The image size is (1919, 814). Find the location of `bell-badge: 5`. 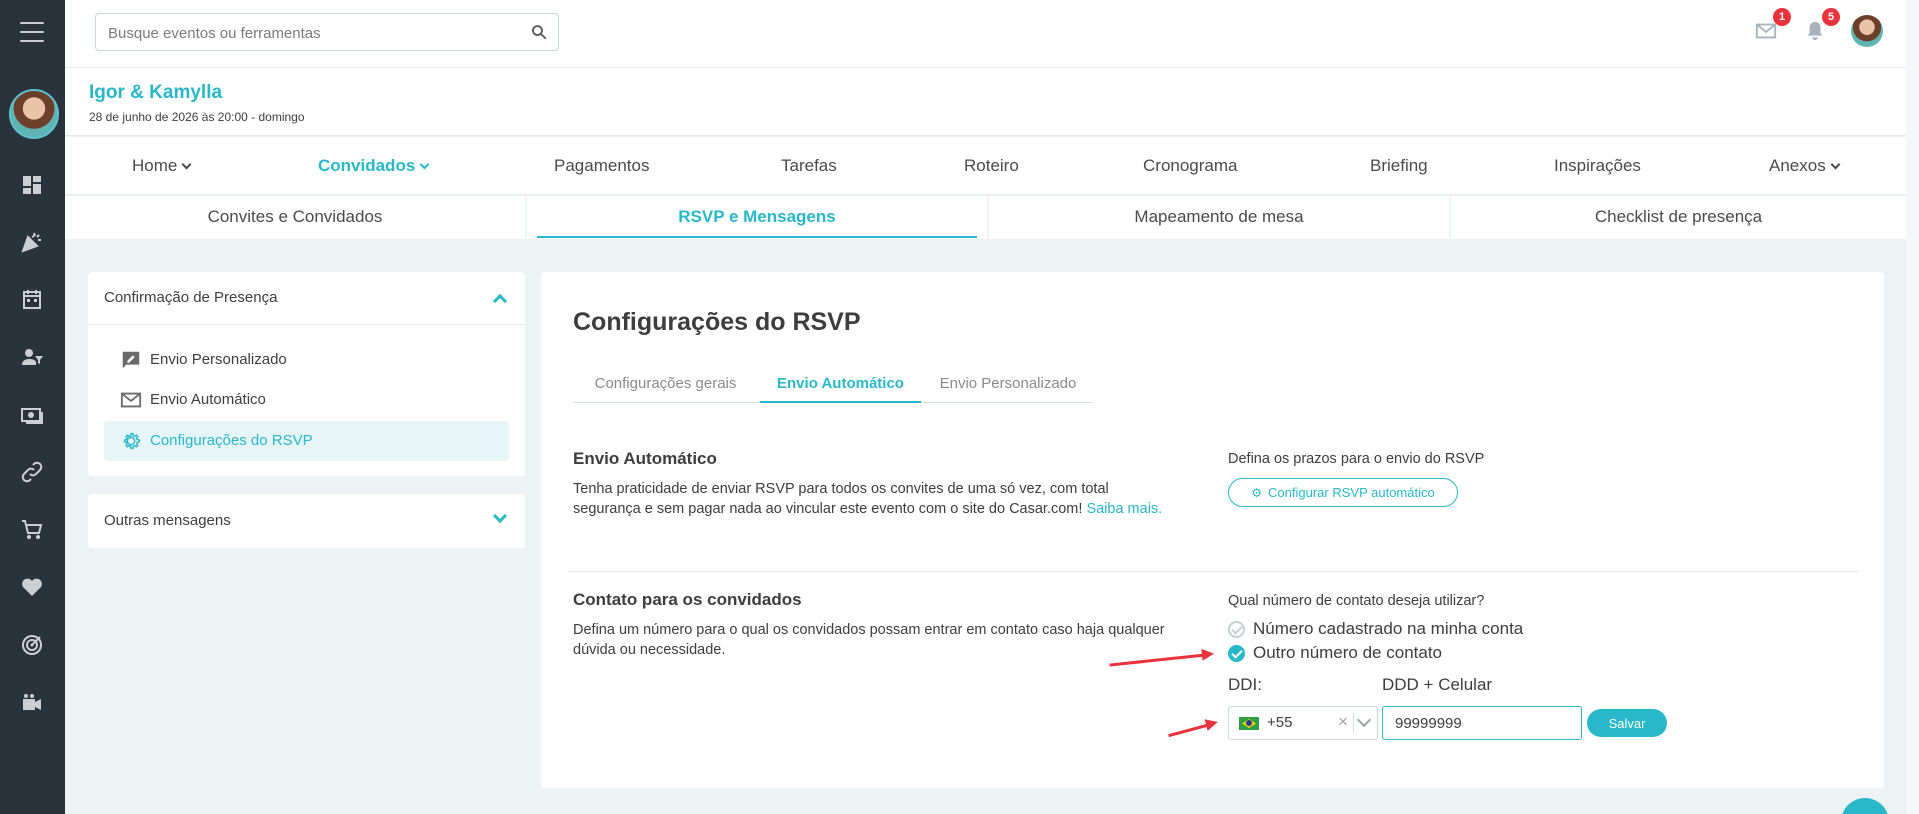

bell-badge: 5 is located at coordinates (1831, 17).